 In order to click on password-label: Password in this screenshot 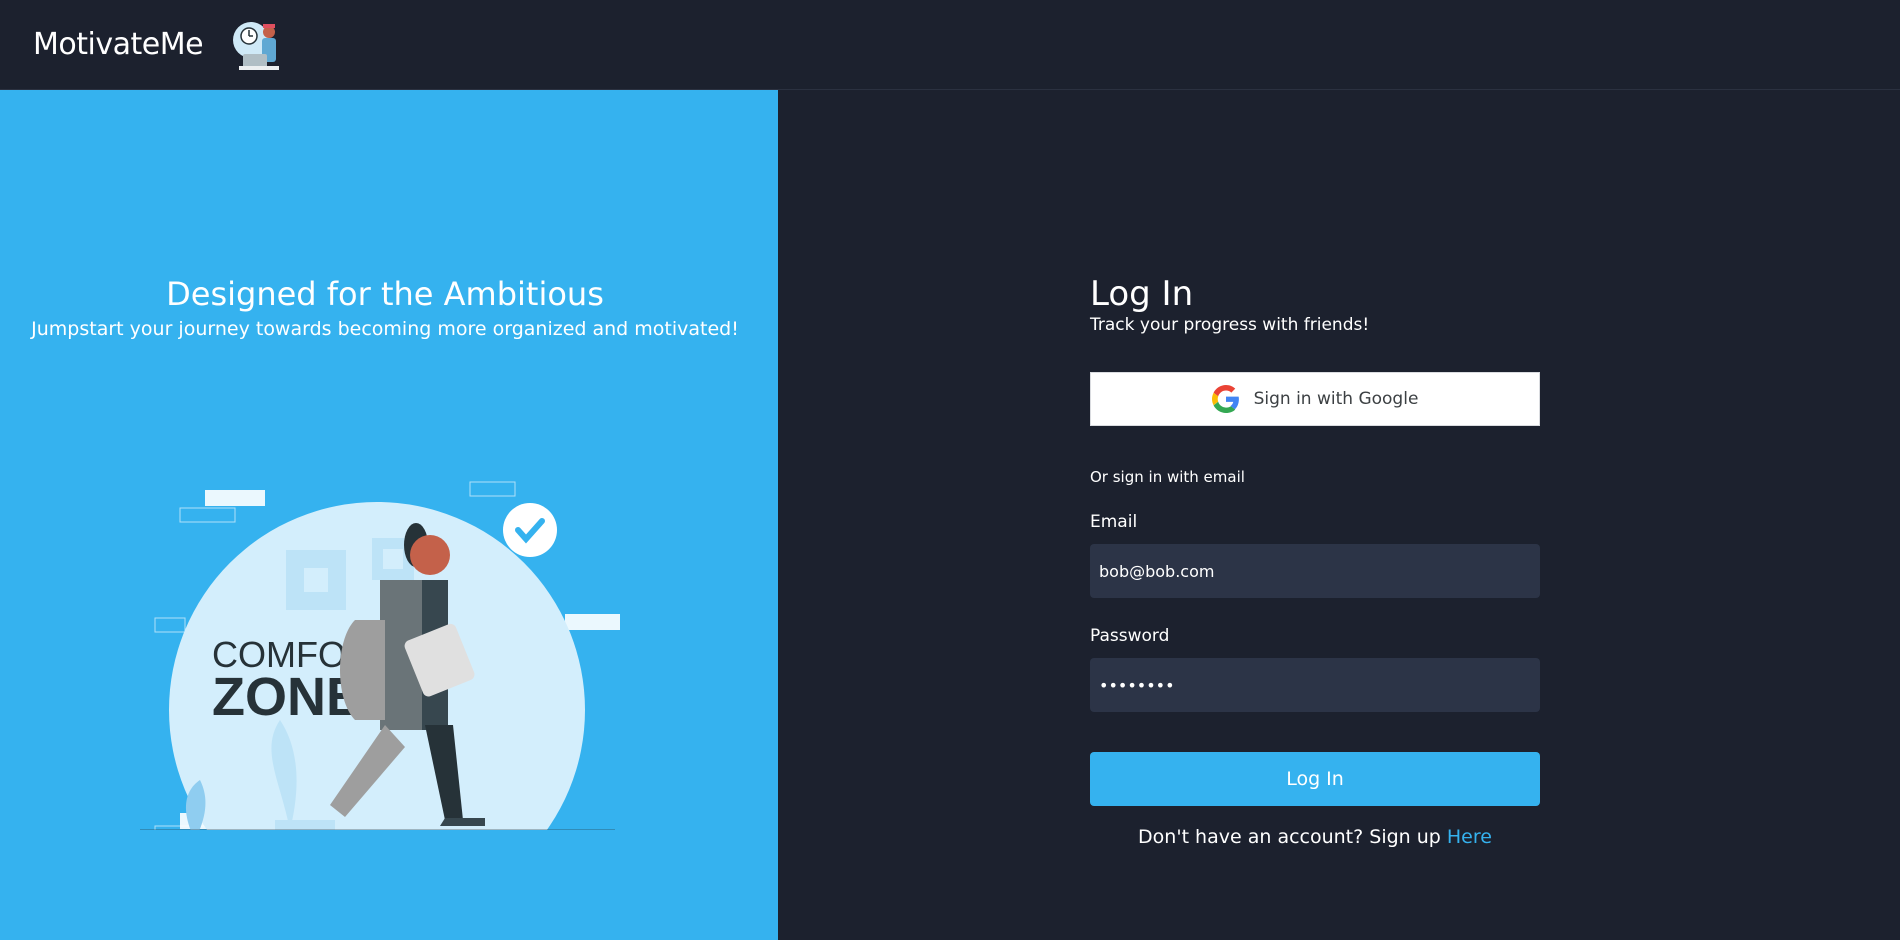, I will do `click(1130, 636)`.